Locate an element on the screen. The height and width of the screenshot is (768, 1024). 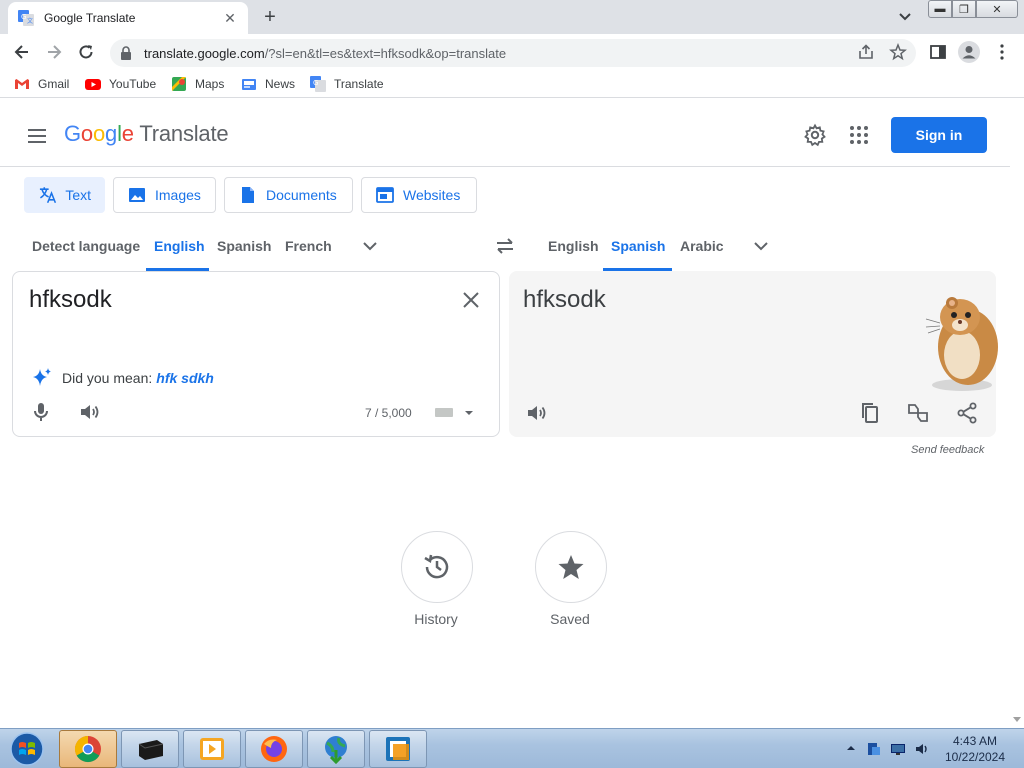
taskbar-firefox is located at coordinates (274, 749).